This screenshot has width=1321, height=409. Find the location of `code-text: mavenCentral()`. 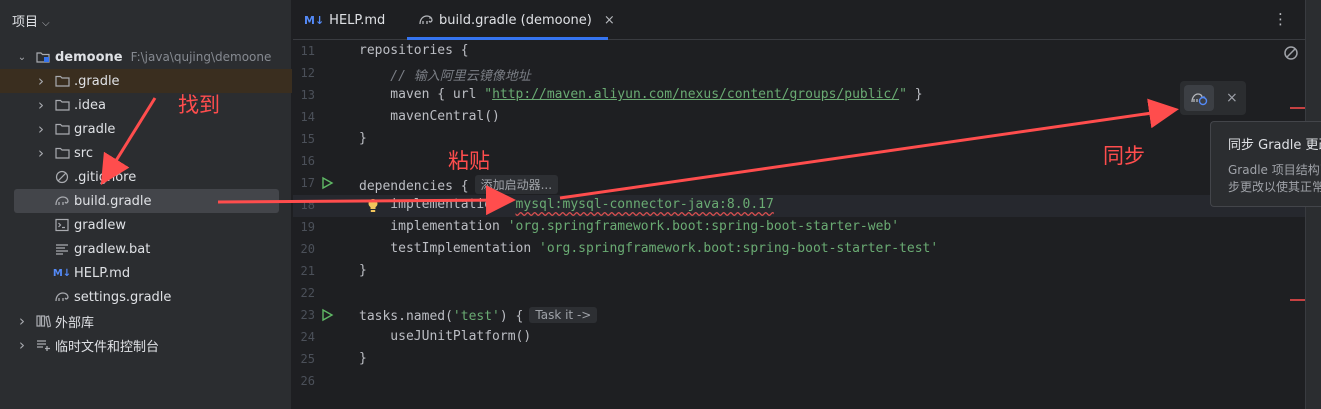

code-text: mavenCentral() is located at coordinates (429, 116).